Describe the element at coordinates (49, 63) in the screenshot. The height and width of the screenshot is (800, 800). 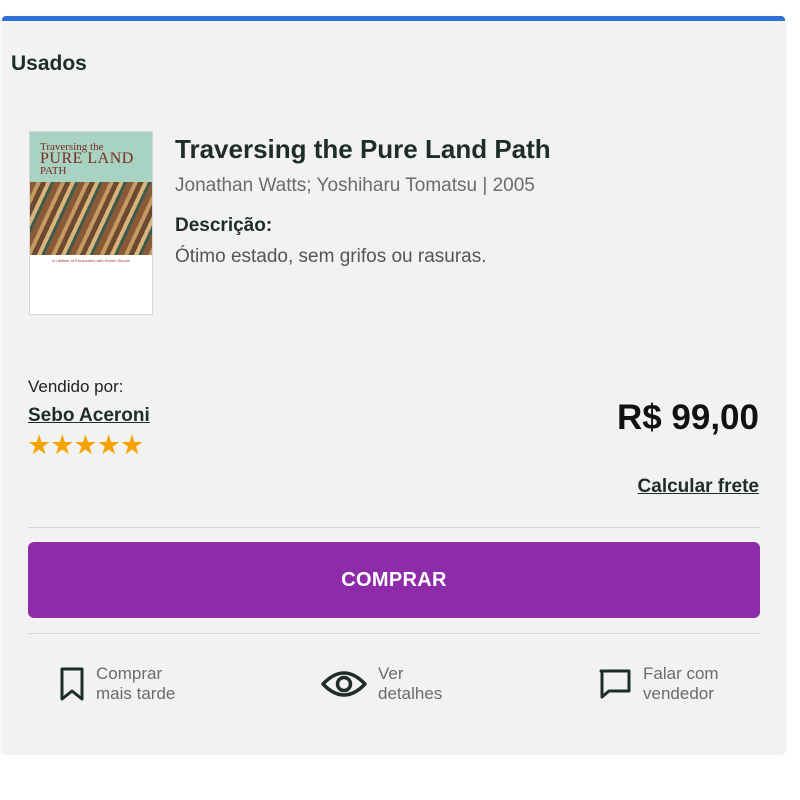
I see `section-title: Usados` at that location.